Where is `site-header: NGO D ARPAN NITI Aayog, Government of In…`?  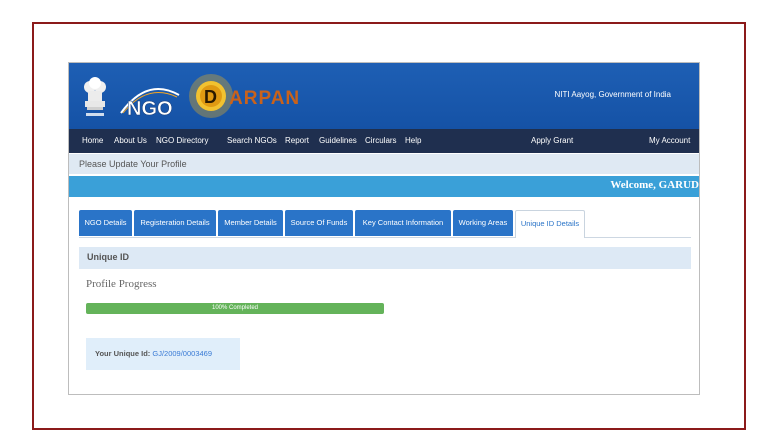
site-header: NGO D ARPAN NITI Aayog, Government of In… is located at coordinates (384, 96).